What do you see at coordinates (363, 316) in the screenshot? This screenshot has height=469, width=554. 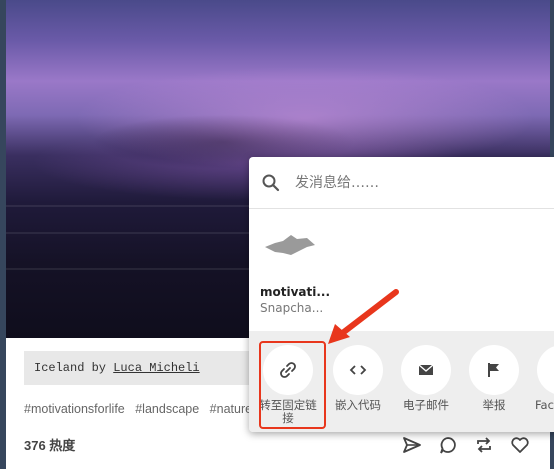 I see `annotation-arrow` at bounding box center [363, 316].